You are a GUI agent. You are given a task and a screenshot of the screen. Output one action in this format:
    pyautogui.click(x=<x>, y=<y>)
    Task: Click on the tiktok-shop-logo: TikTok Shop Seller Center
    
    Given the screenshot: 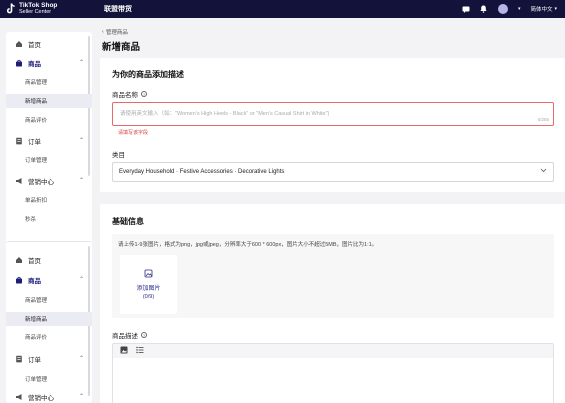 What is the action you would take?
    pyautogui.click(x=51, y=8)
    